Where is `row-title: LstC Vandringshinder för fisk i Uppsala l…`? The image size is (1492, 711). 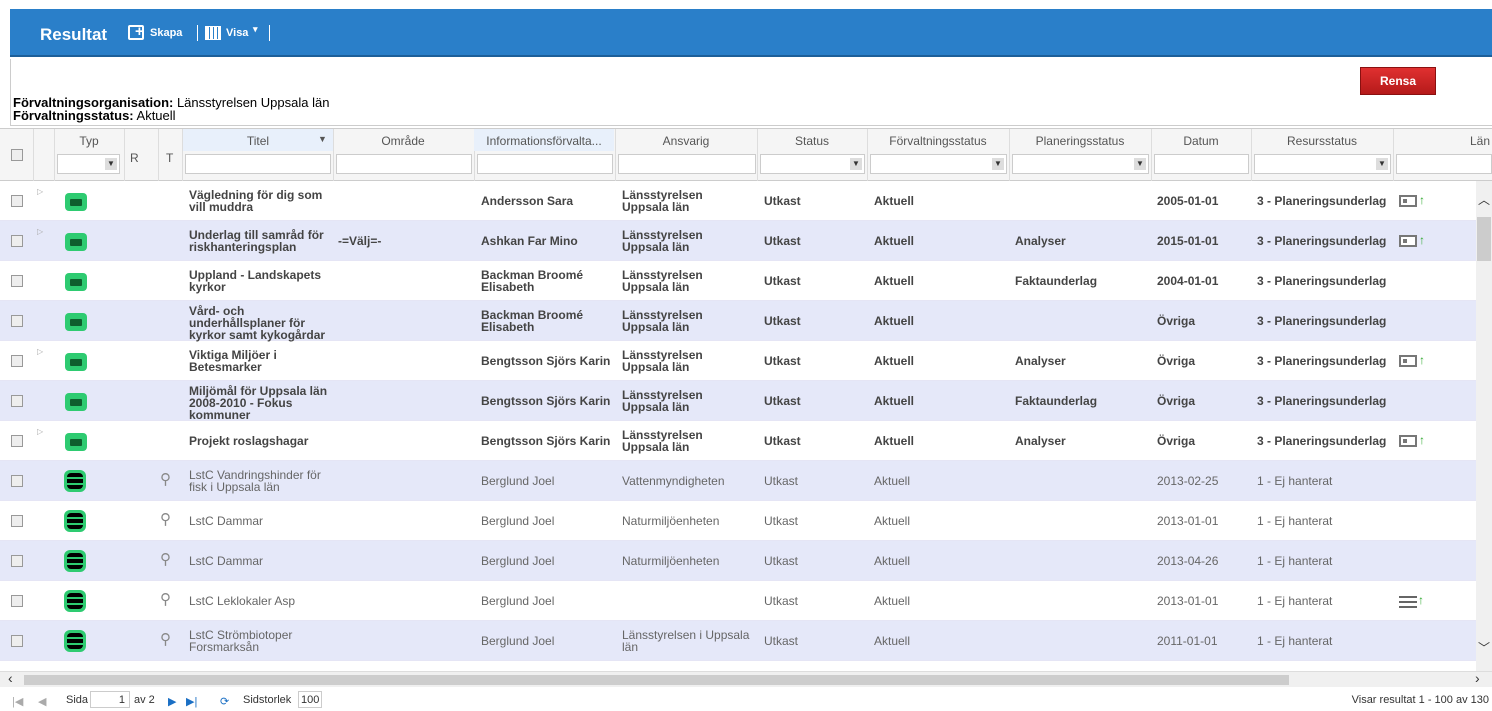 row-title: LstC Vandringshinder för fisk i Uppsala l… is located at coordinates (264, 481).